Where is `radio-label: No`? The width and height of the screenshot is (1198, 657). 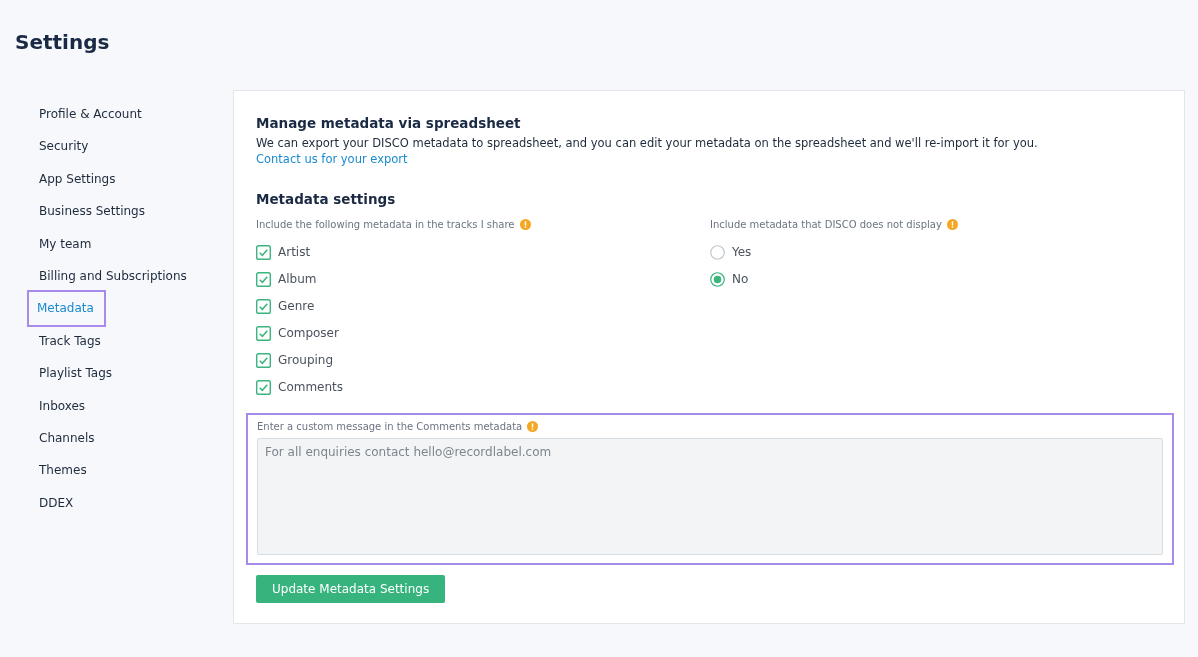
radio-label: No is located at coordinates (740, 279).